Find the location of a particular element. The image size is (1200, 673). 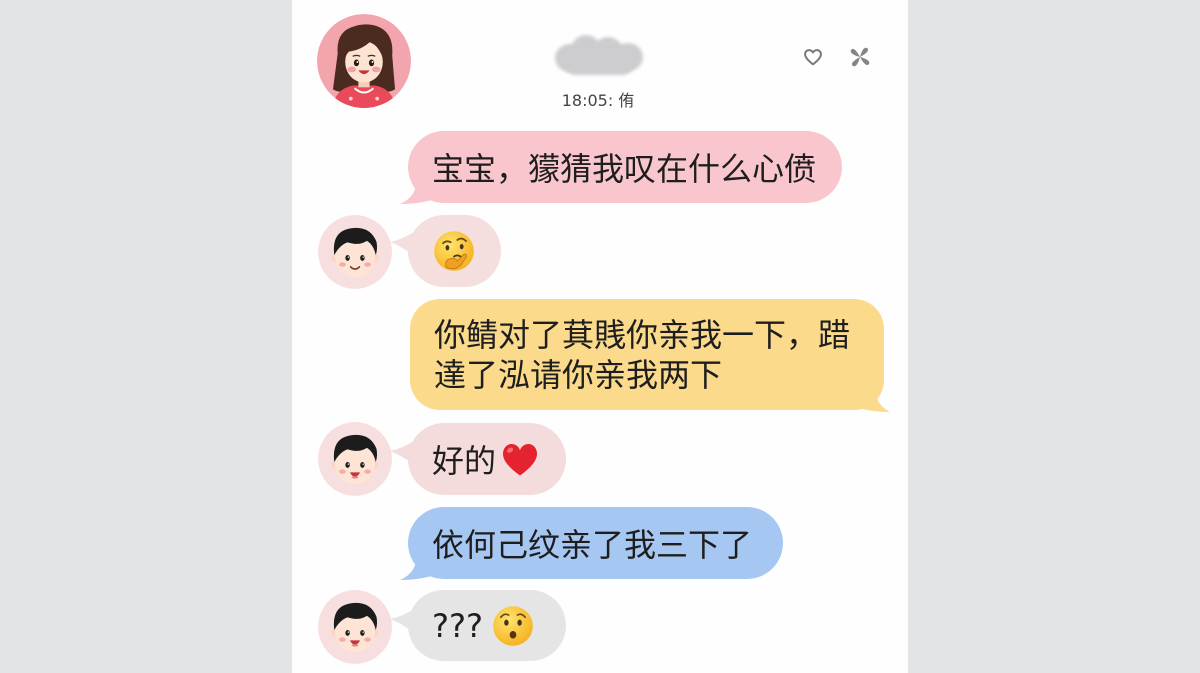

message-bubble is located at coordinates (454, 251).